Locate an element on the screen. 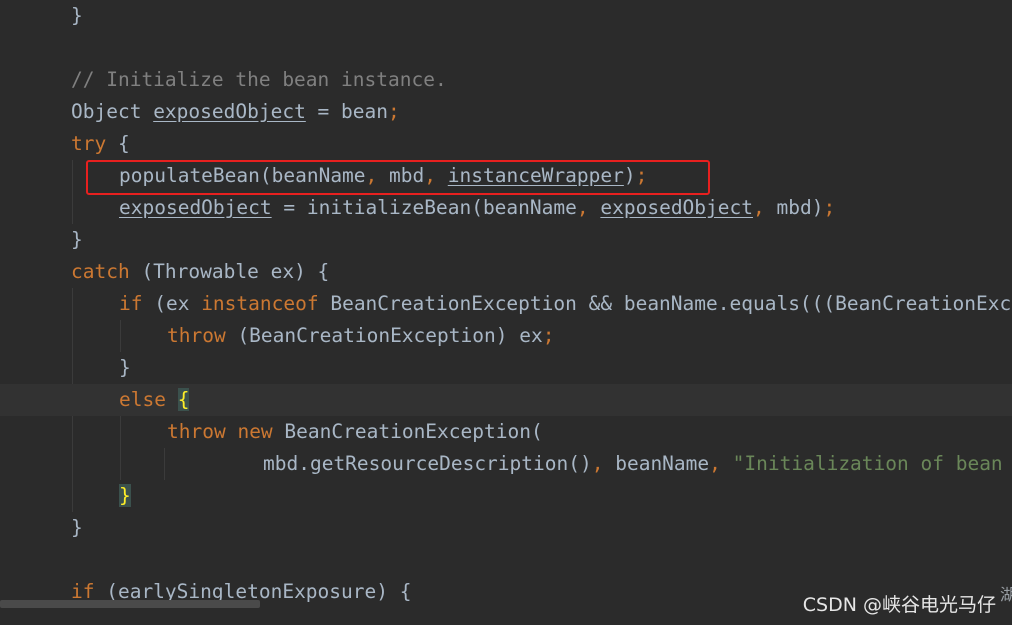 This screenshot has height=625, width=1012. horizontal-scrollbar-thumb is located at coordinates (130, 604).